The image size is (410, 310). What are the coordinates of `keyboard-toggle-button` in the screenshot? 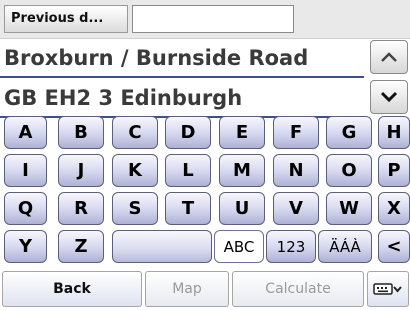 It's located at (388, 289).